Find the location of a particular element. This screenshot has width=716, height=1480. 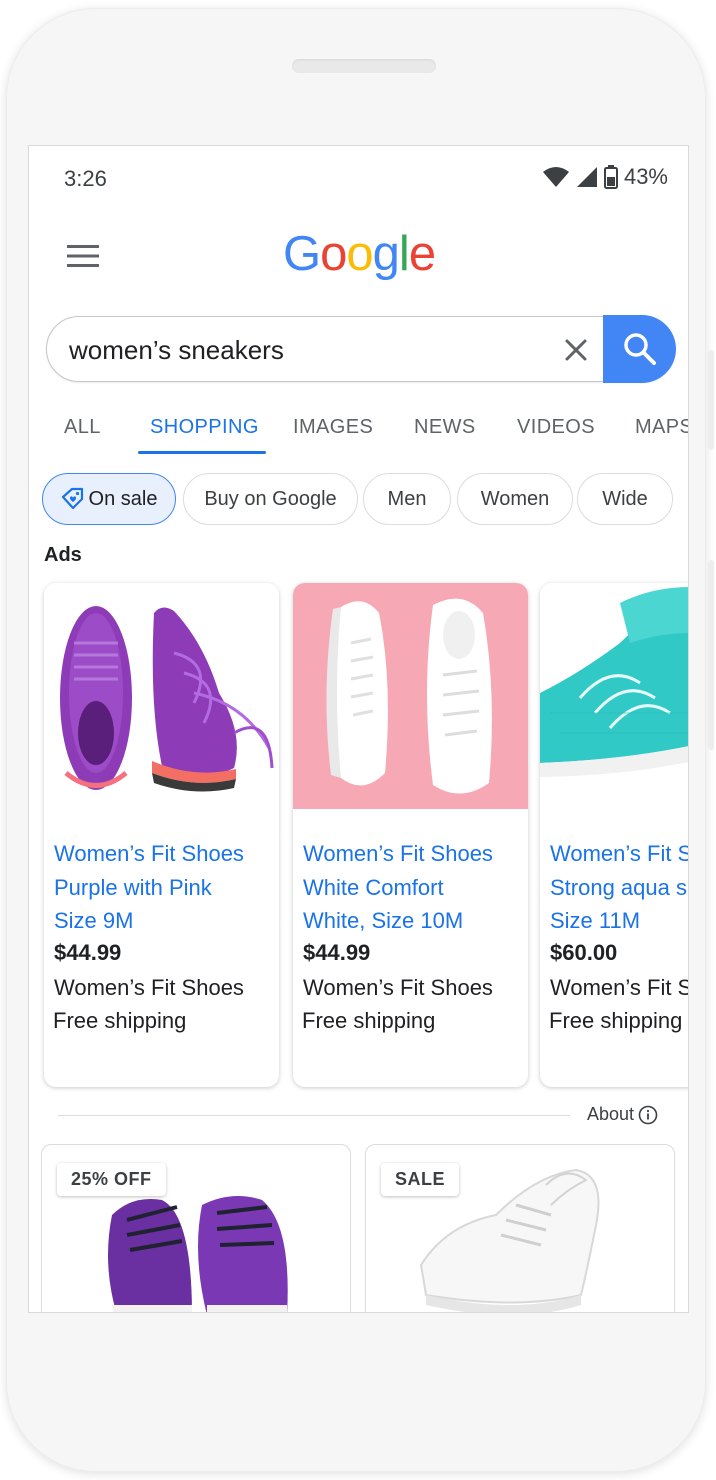

tab-shopping: SHOPPING is located at coordinates (204, 427).